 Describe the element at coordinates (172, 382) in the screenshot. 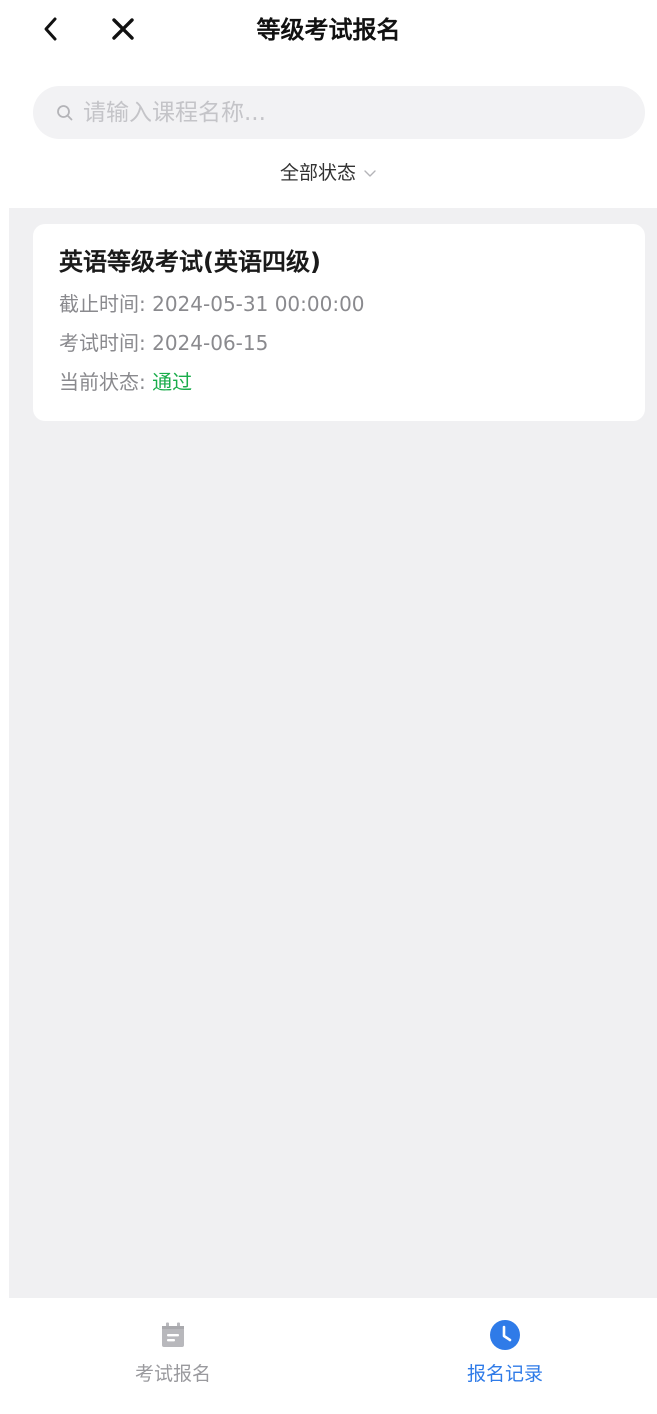

I see `status-badge: 通过` at that location.